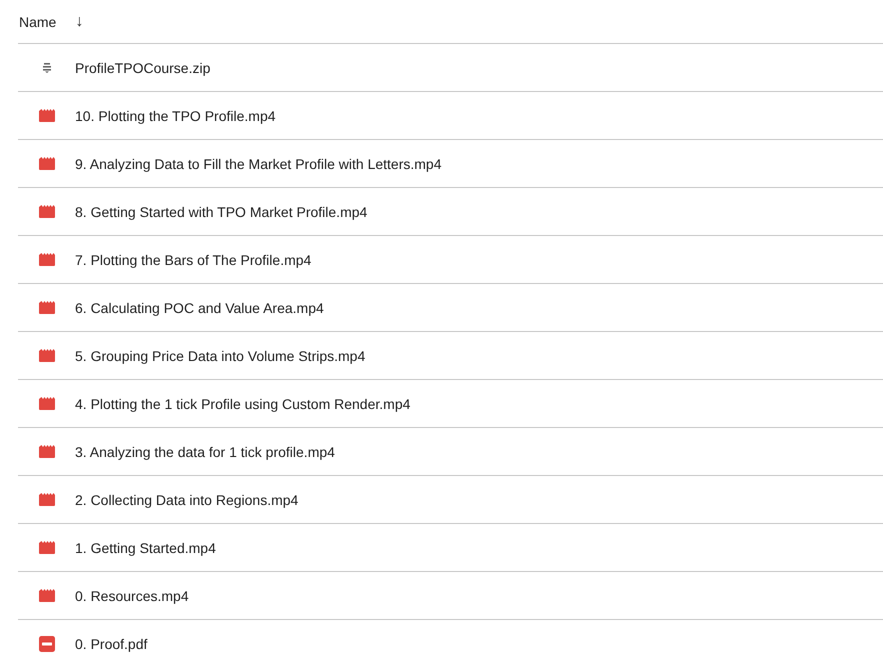 Image resolution: width=883 pixels, height=666 pixels. Describe the element at coordinates (132, 596) in the screenshot. I see `file-name: 0. Resources.mp4` at that location.